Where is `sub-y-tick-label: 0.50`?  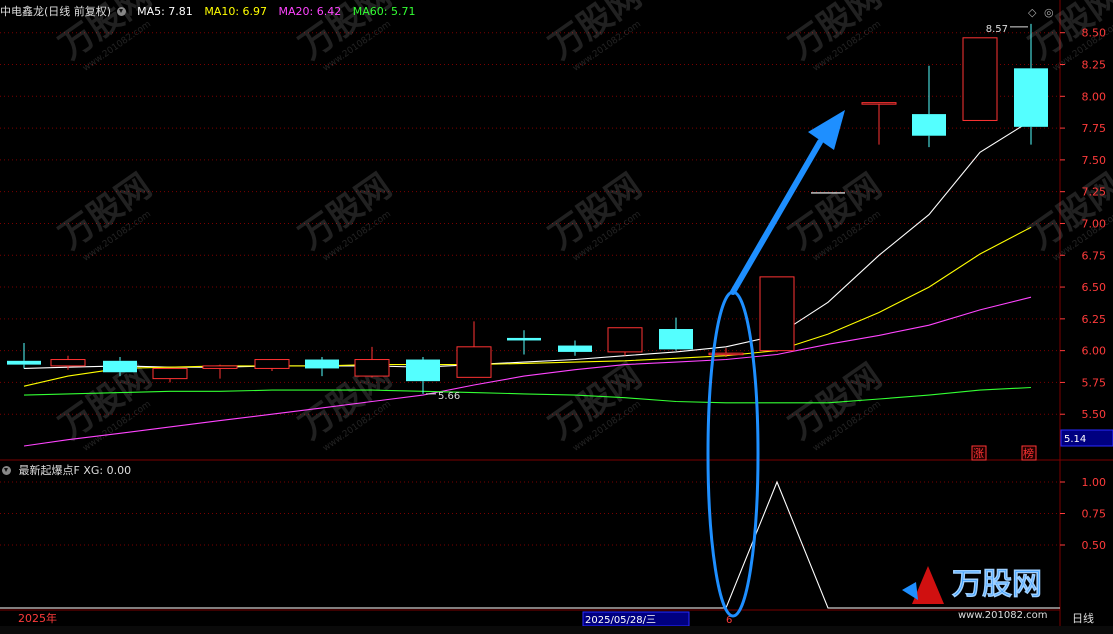
sub-y-tick-label: 0.50 is located at coordinates (1094, 545).